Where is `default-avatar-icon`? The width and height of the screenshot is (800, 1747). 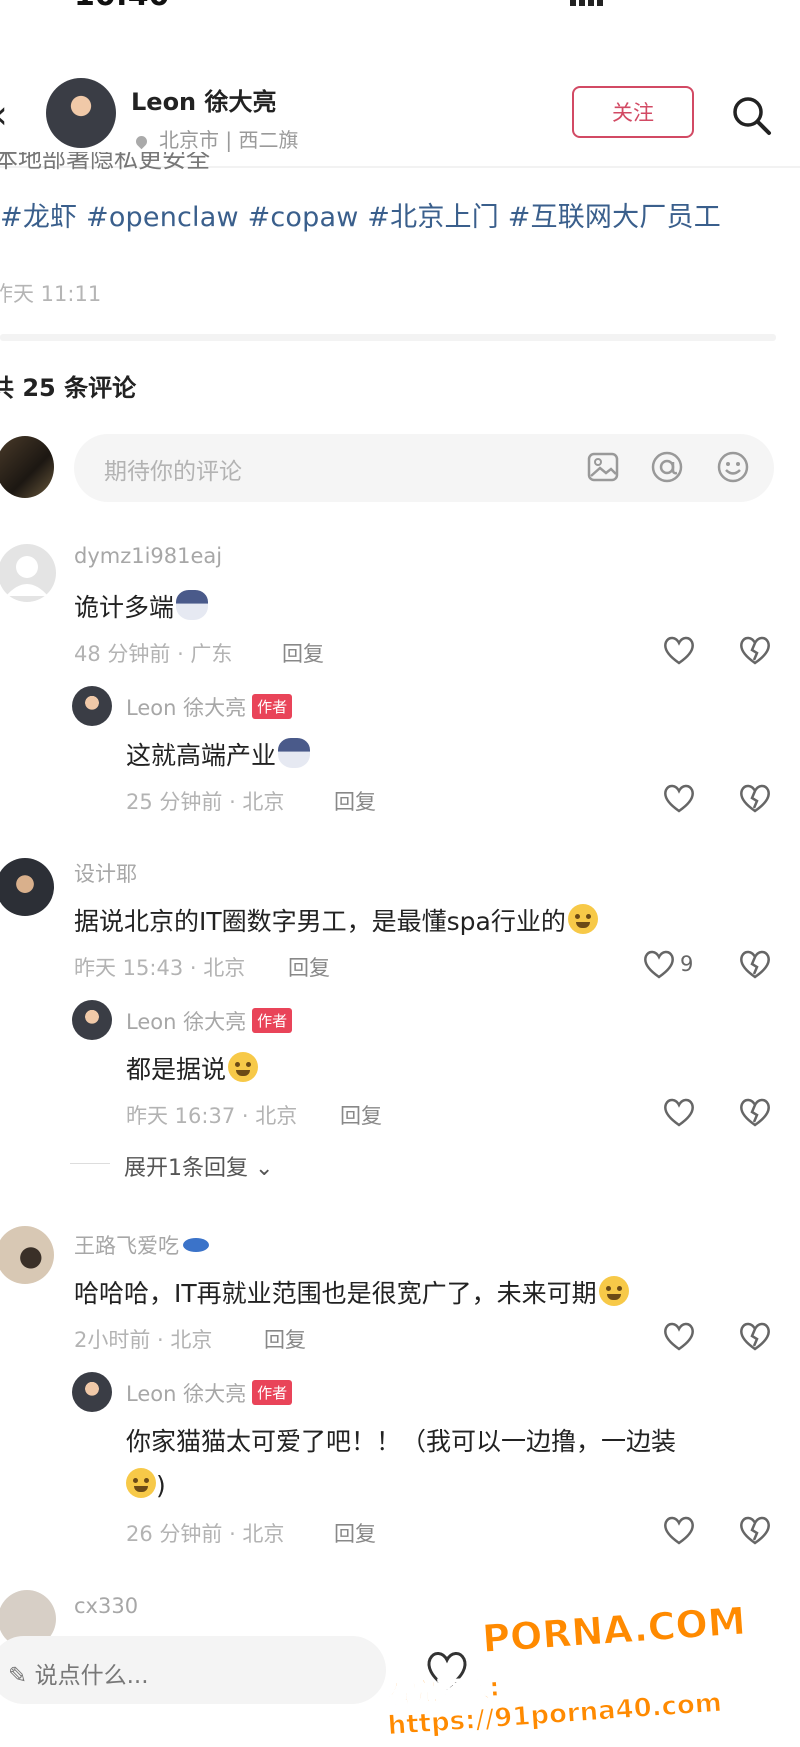
default-avatar-icon is located at coordinates (27, 576).